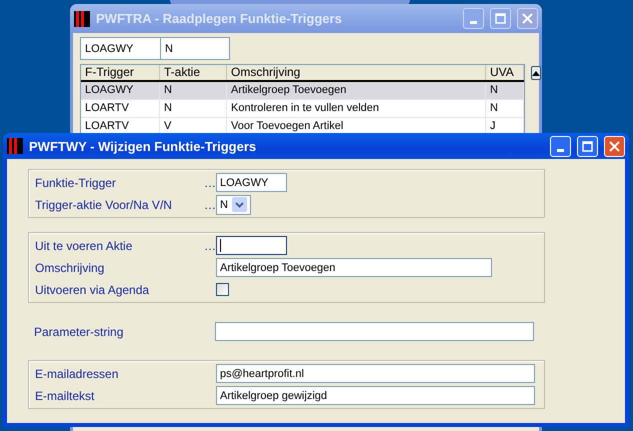  What do you see at coordinates (77, 373) in the screenshot?
I see `field-label: E-mailadressen` at bounding box center [77, 373].